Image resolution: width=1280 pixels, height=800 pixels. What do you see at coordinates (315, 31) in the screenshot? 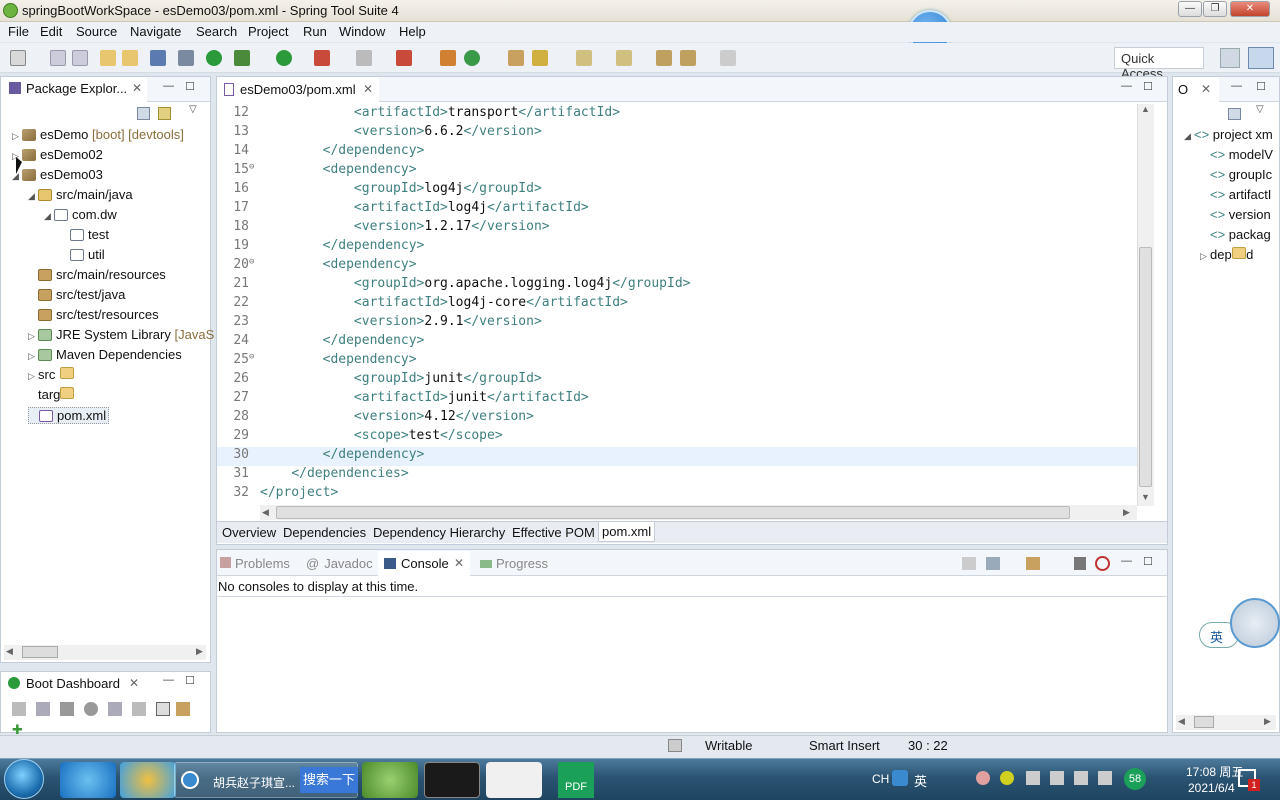
I see `menu-run: Run` at bounding box center [315, 31].